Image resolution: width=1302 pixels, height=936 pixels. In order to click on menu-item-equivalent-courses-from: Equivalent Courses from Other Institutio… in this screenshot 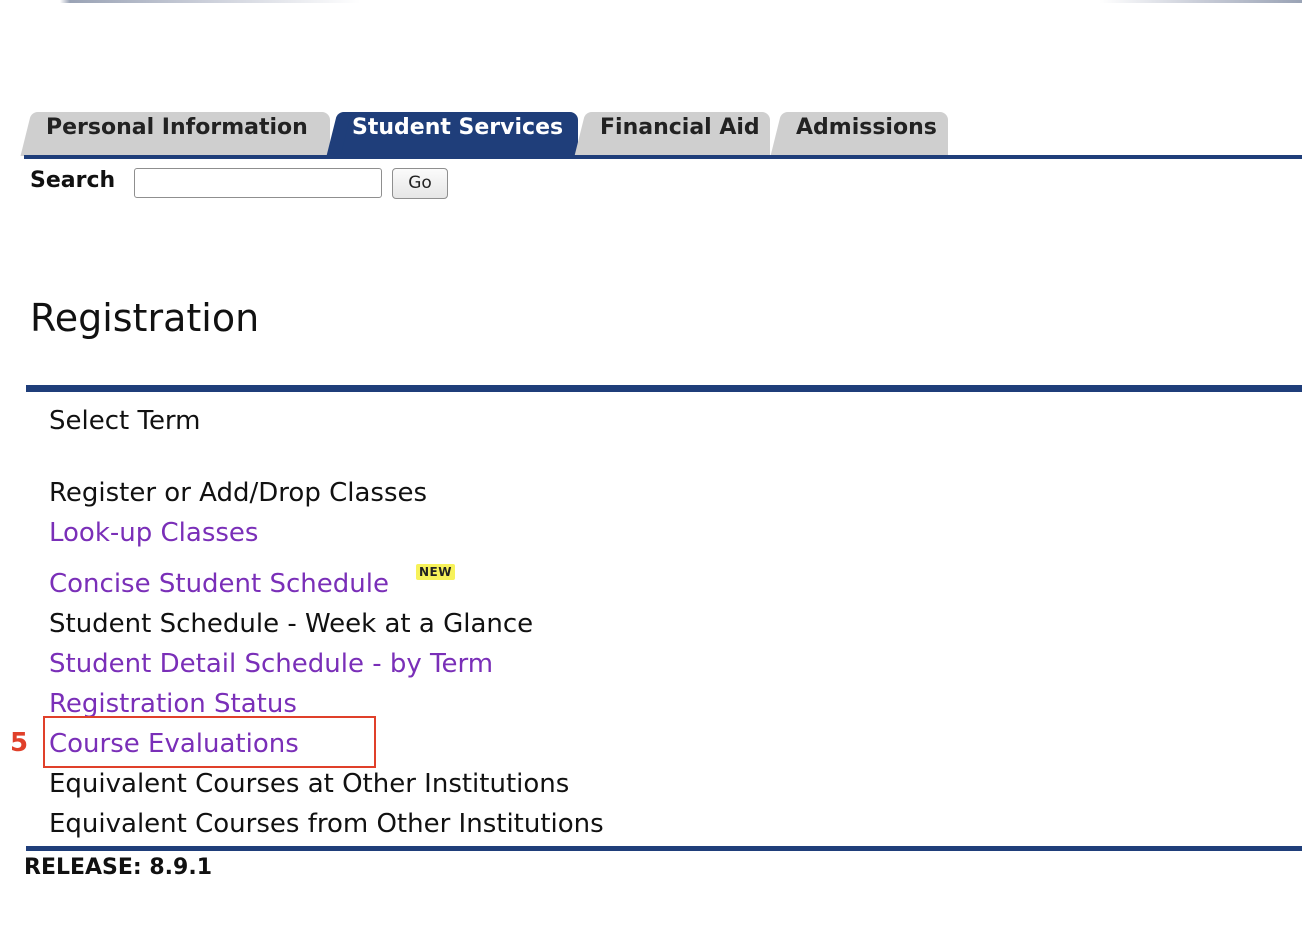, I will do `click(326, 824)`.